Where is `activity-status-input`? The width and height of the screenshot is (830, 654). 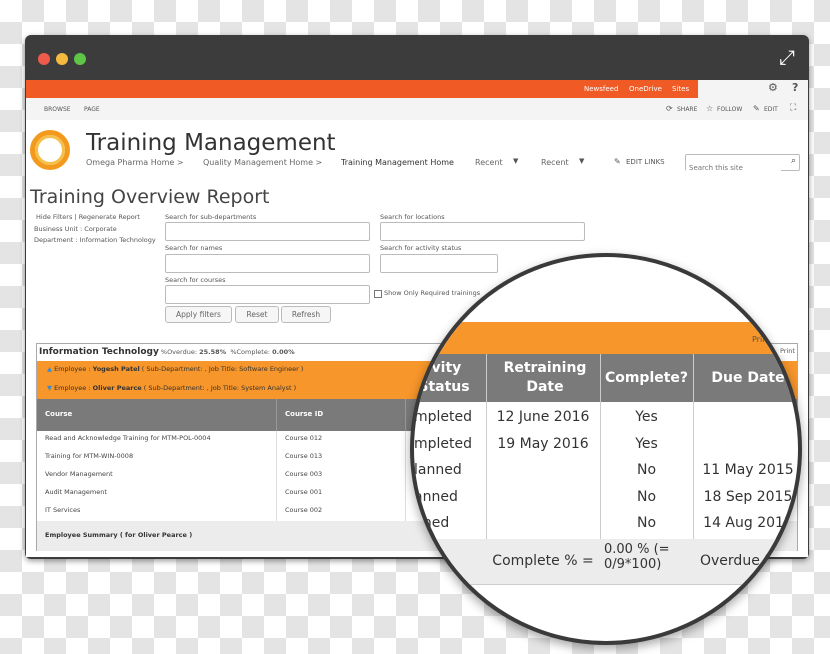 activity-status-input is located at coordinates (439, 263).